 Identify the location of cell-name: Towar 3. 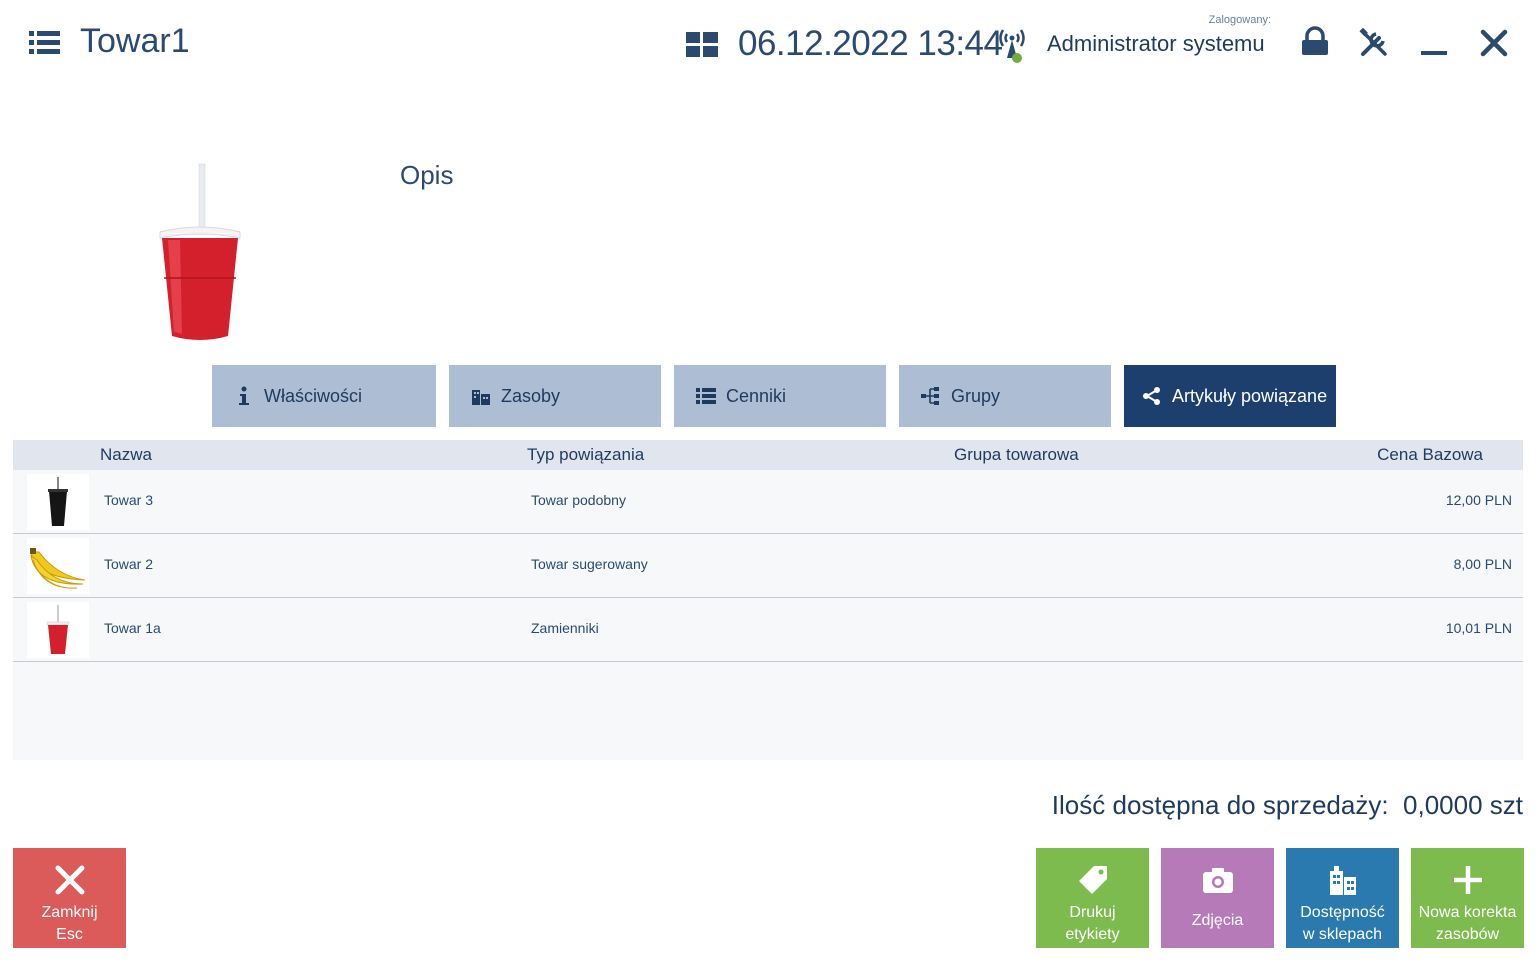
(129, 500).